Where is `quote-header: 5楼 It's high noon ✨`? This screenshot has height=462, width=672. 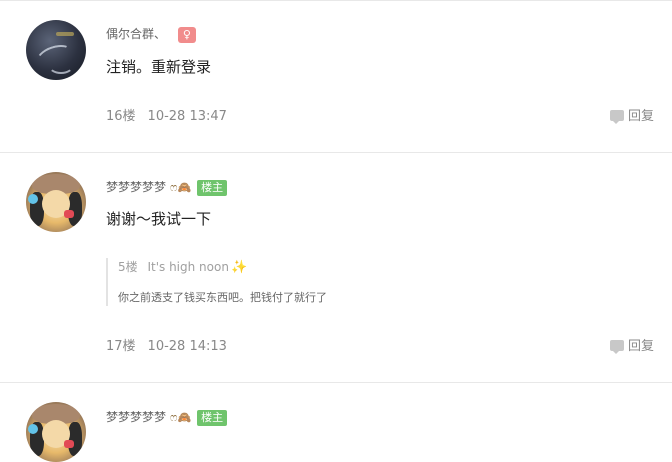
quote-header: 5楼 It's high noon ✨ is located at coordinates (378, 266).